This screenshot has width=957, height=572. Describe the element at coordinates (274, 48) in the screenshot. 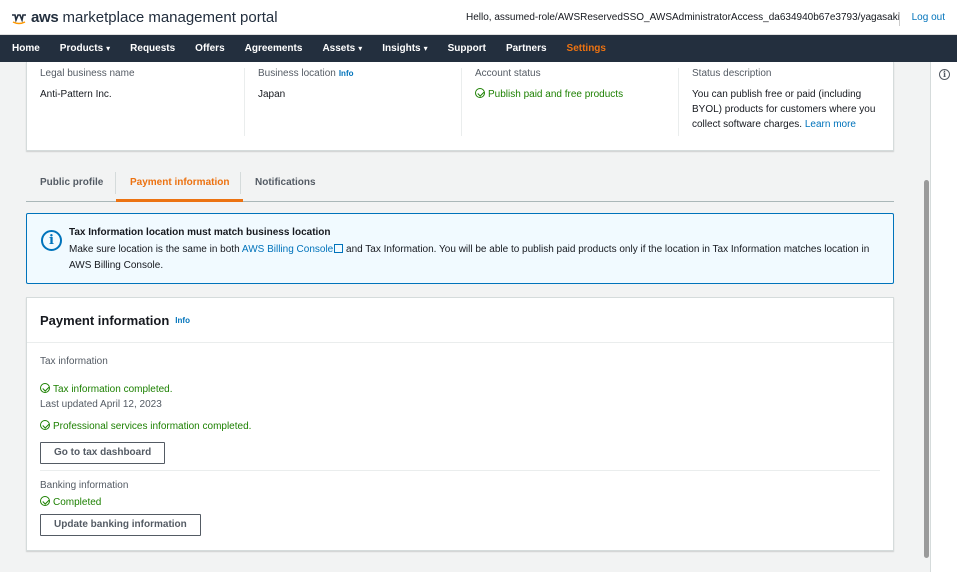

I see `nav-agreements: Agreements` at that location.